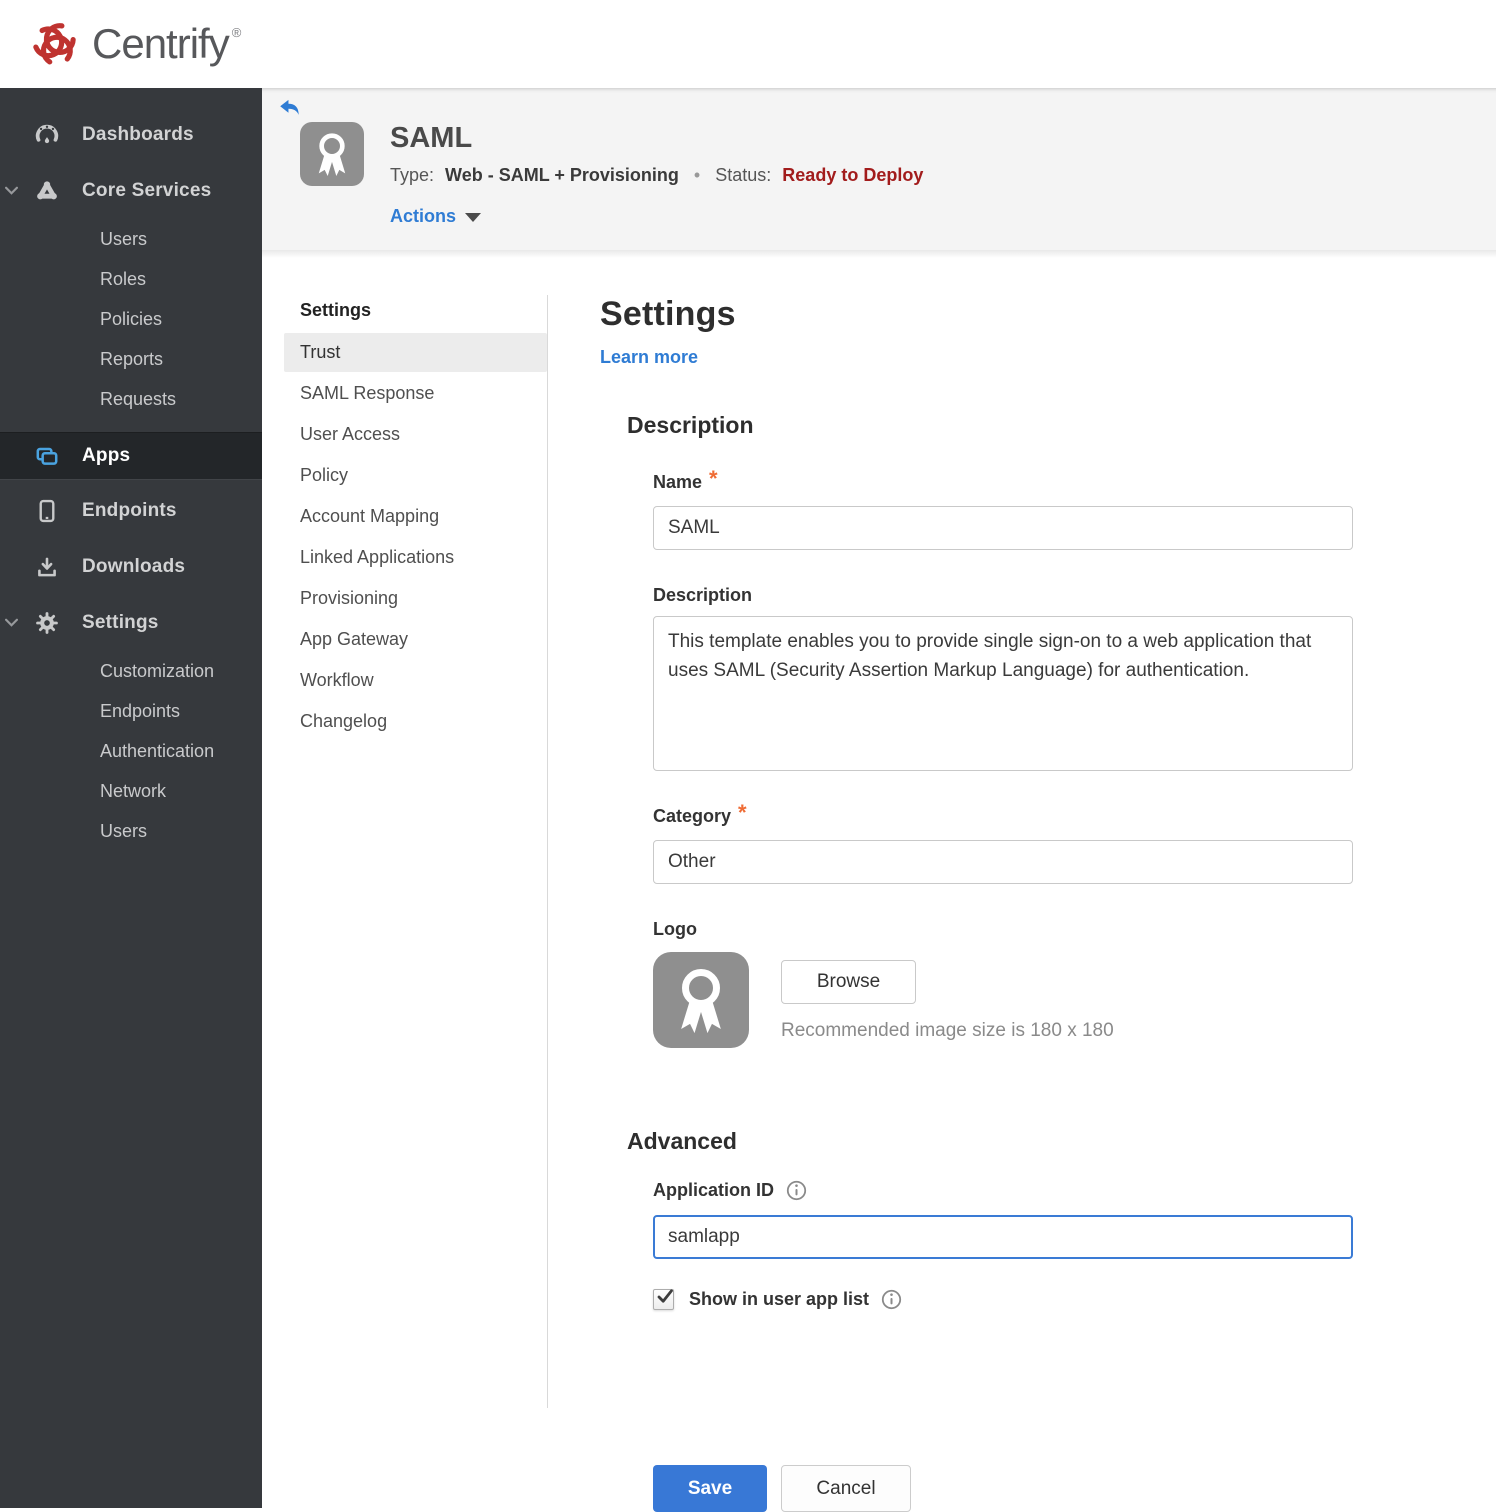  What do you see at coordinates (131, 711) in the screenshot?
I see `sidebar-subitem-endpoints-settings: Endpoints` at bounding box center [131, 711].